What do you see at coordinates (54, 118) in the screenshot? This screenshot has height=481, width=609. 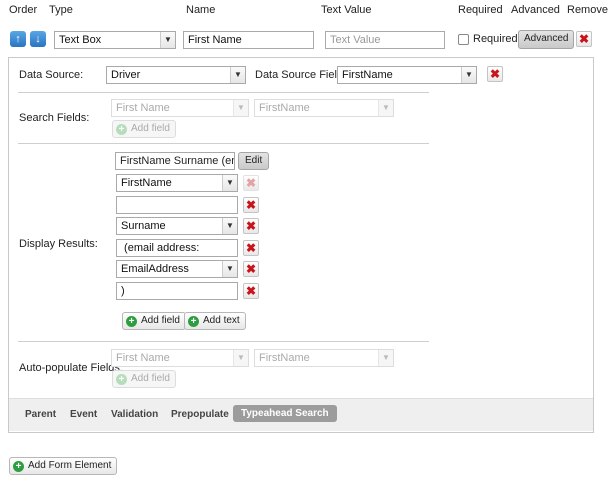 I see `search-fields-label: Search Fields:` at bounding box center [54, 118].